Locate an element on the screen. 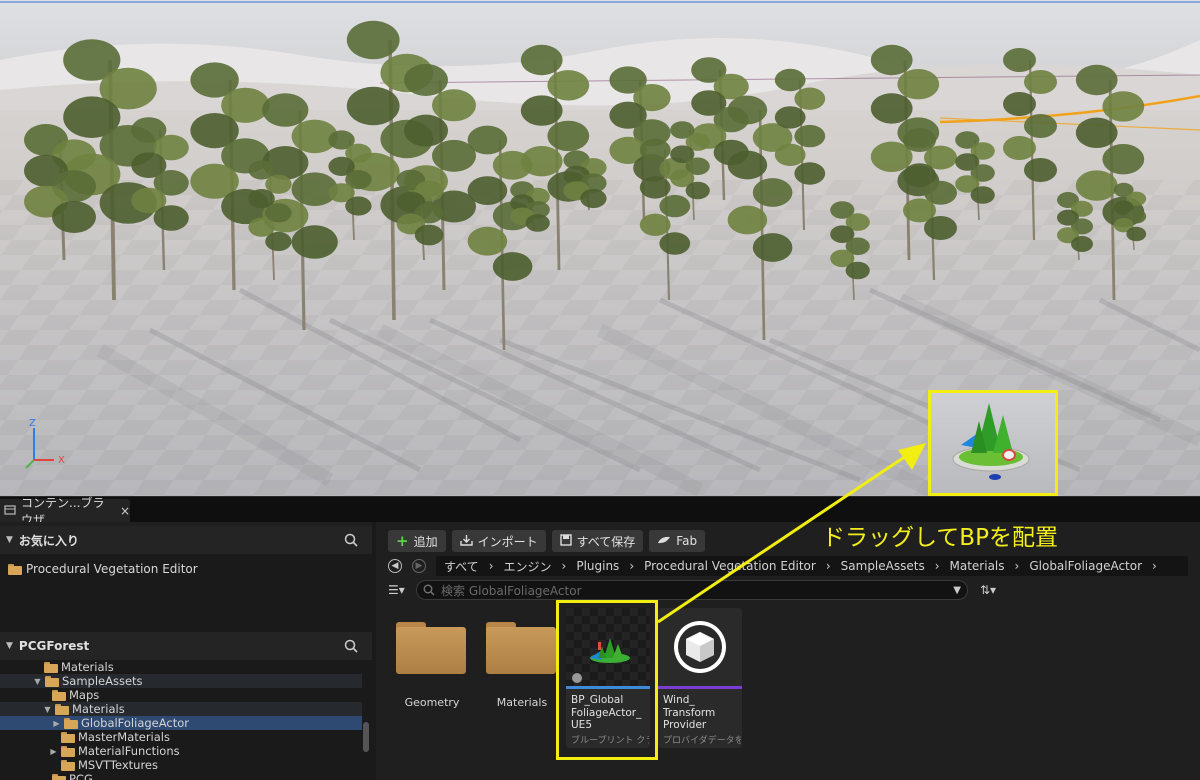  import-icon is located at coordinates (466, 541).